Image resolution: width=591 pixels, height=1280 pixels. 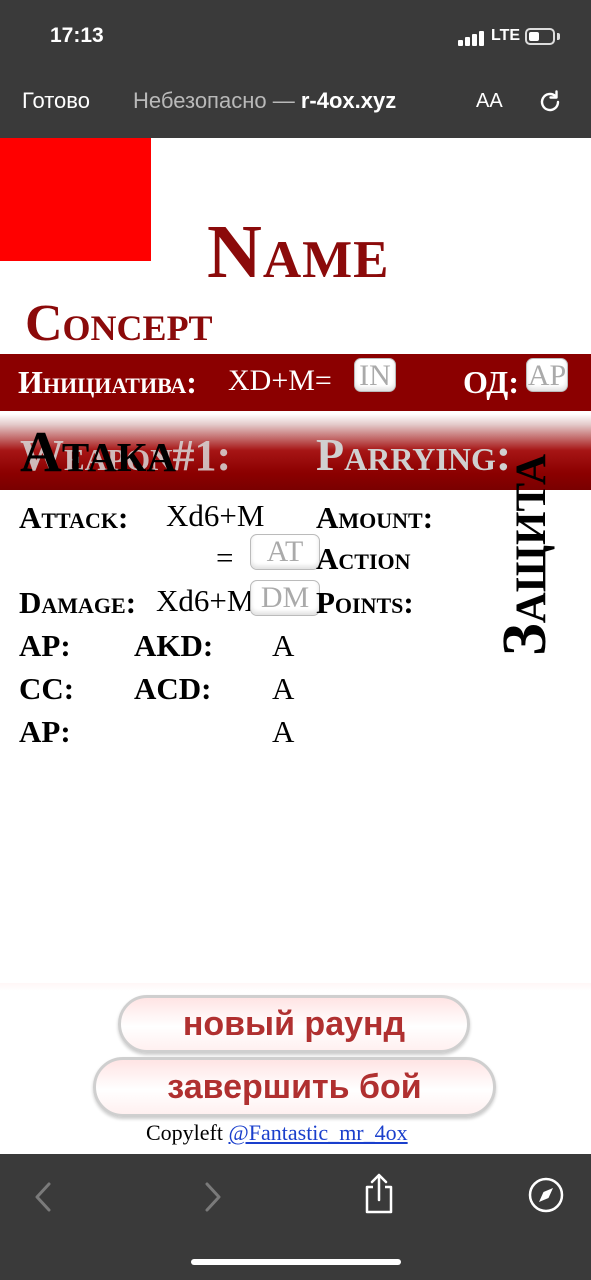 I want to click on copyleft-footer: Copyleft @Fantastic_mr_4ox, so click(x=277, y=1133).